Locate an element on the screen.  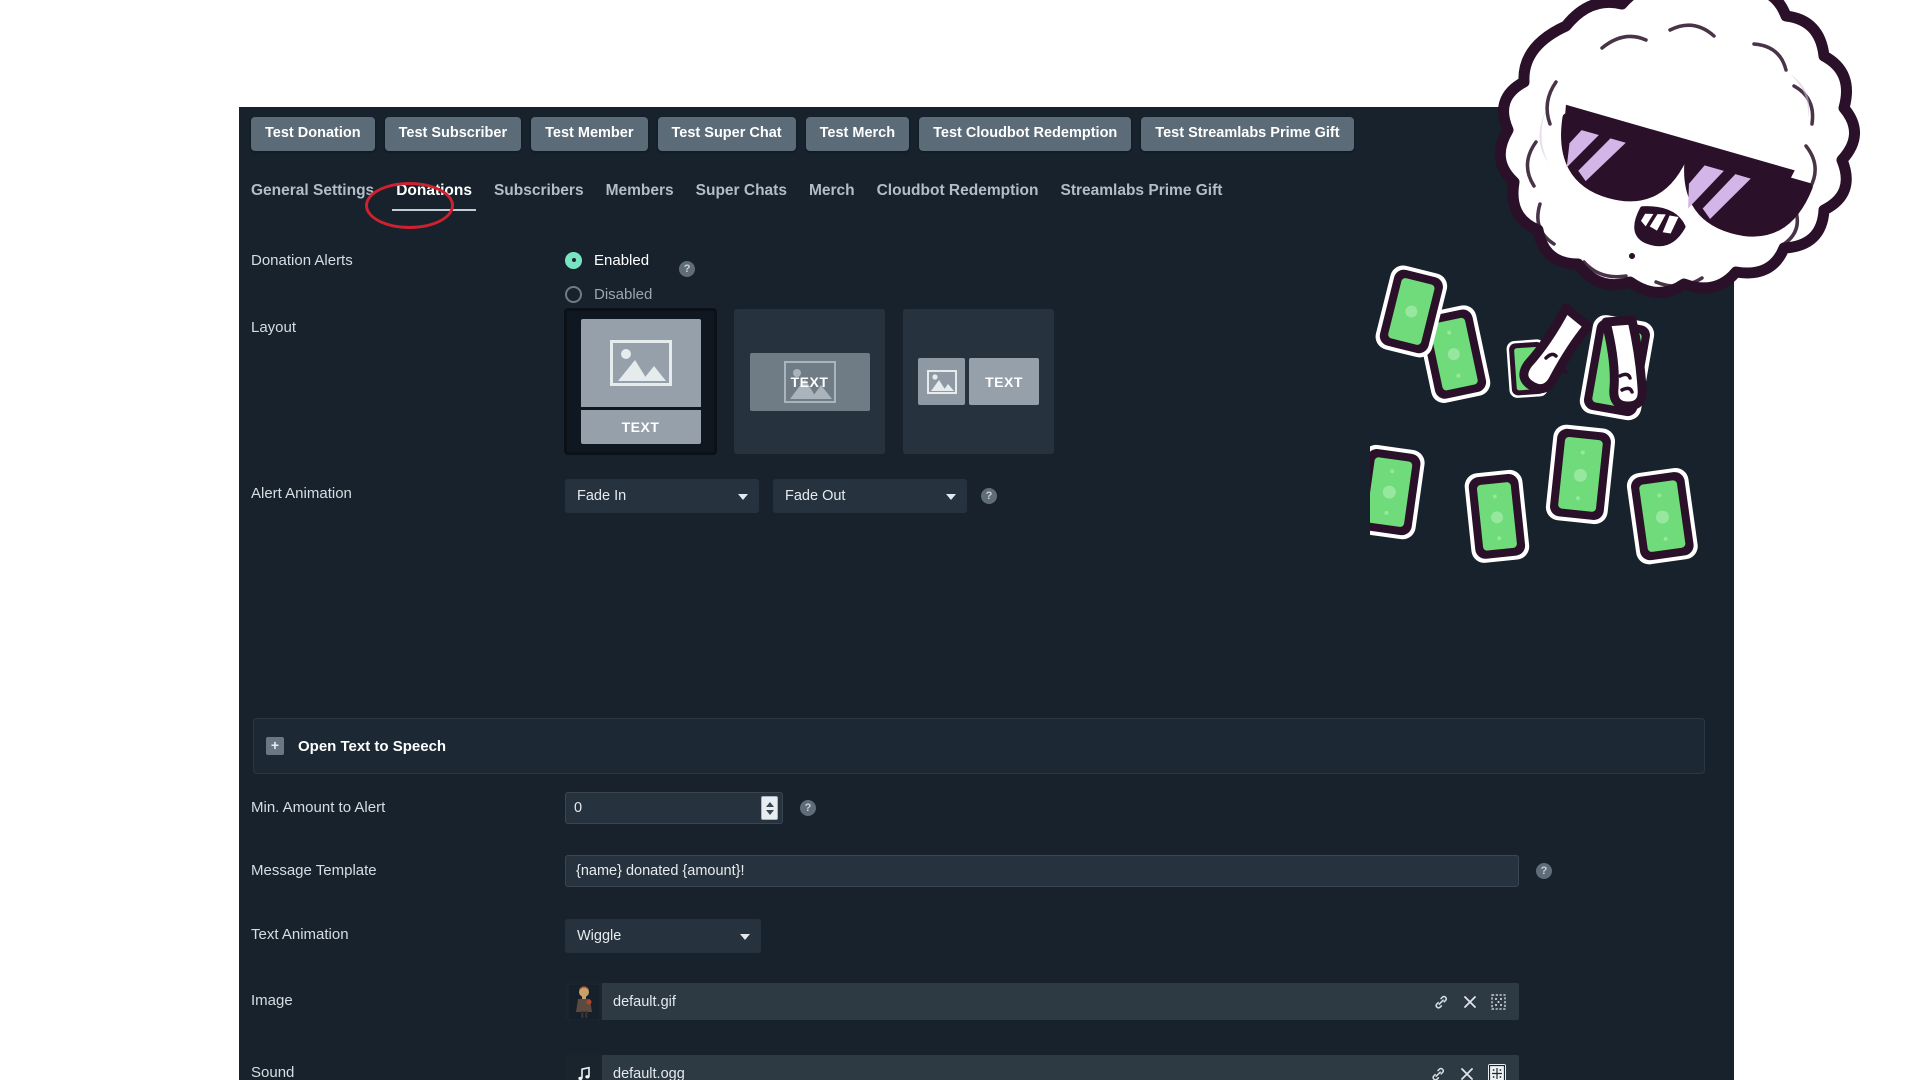
tab-general-settings: General Settings is located at coordinates (312, 196).